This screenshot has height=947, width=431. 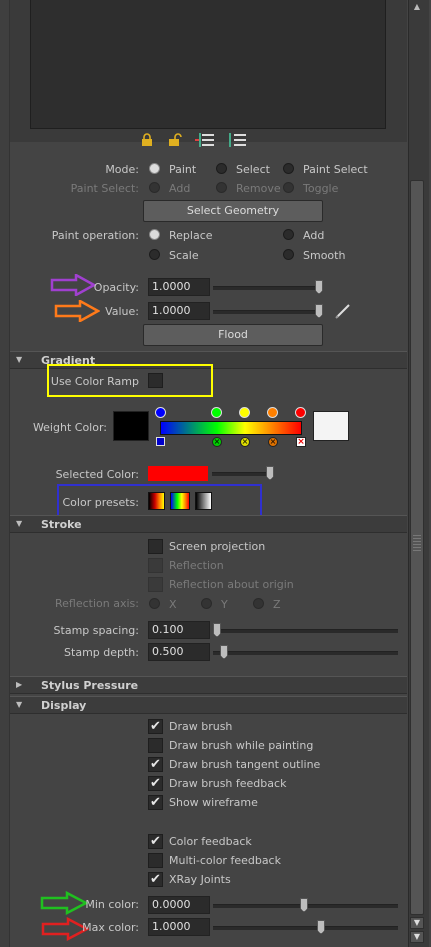 What do you see at coordinates (305, 653) in the screenshot?
I see `stamp-depth-slider-track` at bounding box center [305, 653].